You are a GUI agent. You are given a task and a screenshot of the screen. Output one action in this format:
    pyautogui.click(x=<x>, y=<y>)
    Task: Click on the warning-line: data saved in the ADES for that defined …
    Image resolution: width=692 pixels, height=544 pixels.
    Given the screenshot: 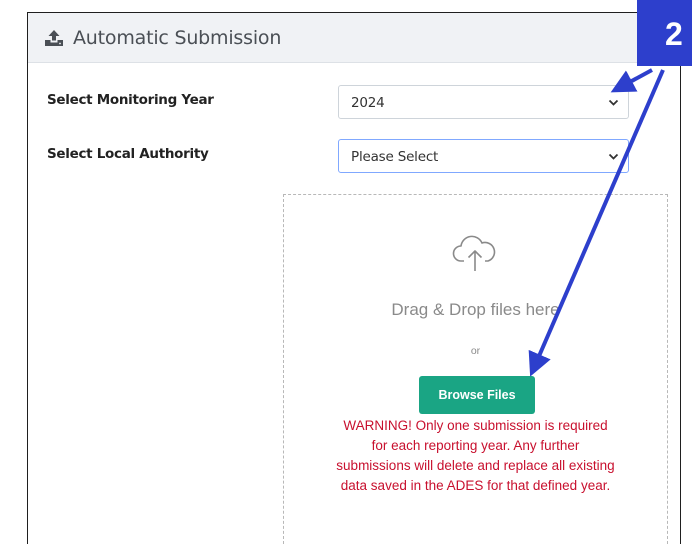 What is the action you would take?
    pyautogui.click(x=475, y=485)
    